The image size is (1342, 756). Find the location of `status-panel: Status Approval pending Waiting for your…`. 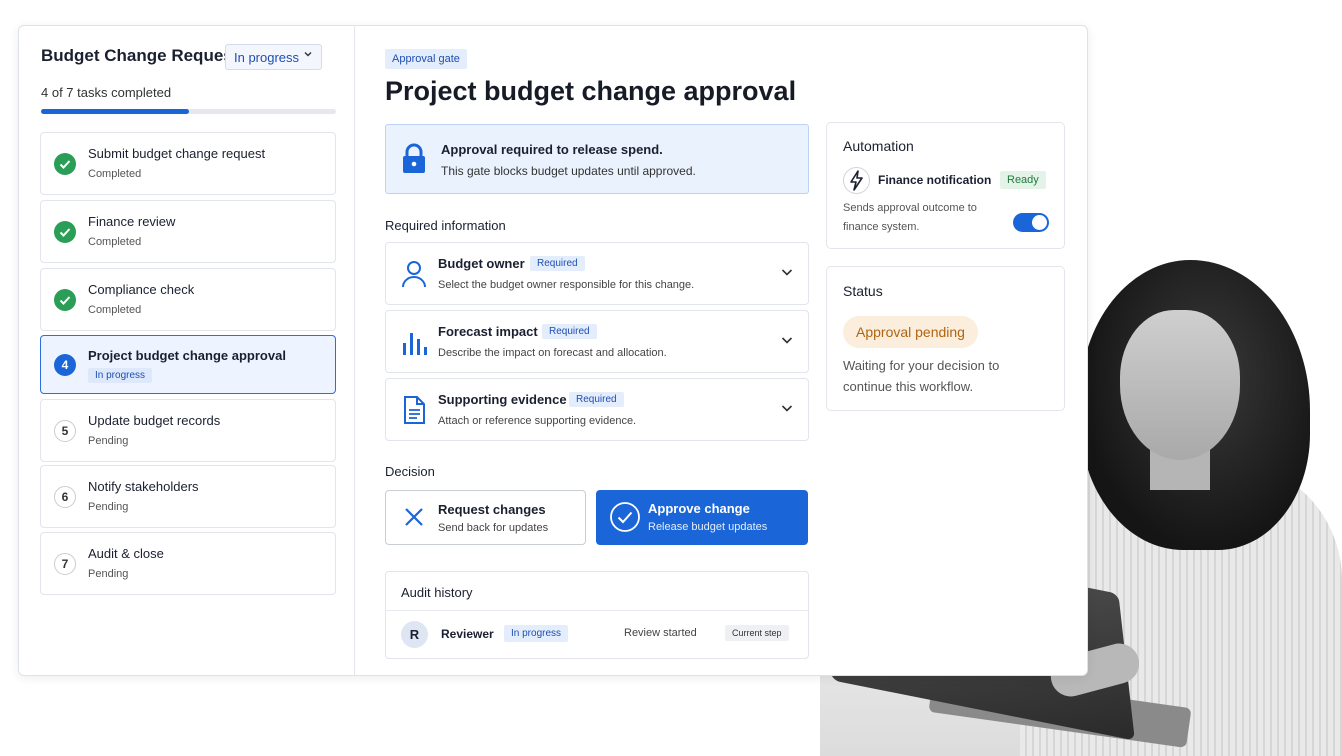

status-panel: Status Approval pending Waiting for your… is located at coordinates (945, 338).